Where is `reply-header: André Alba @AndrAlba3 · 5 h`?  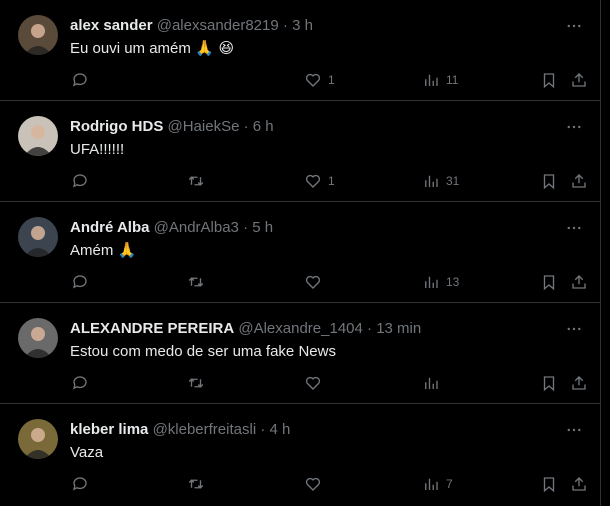
reply-header: André Alba @AndrAlba3 · 5 h is located at coordinates (171, 228).